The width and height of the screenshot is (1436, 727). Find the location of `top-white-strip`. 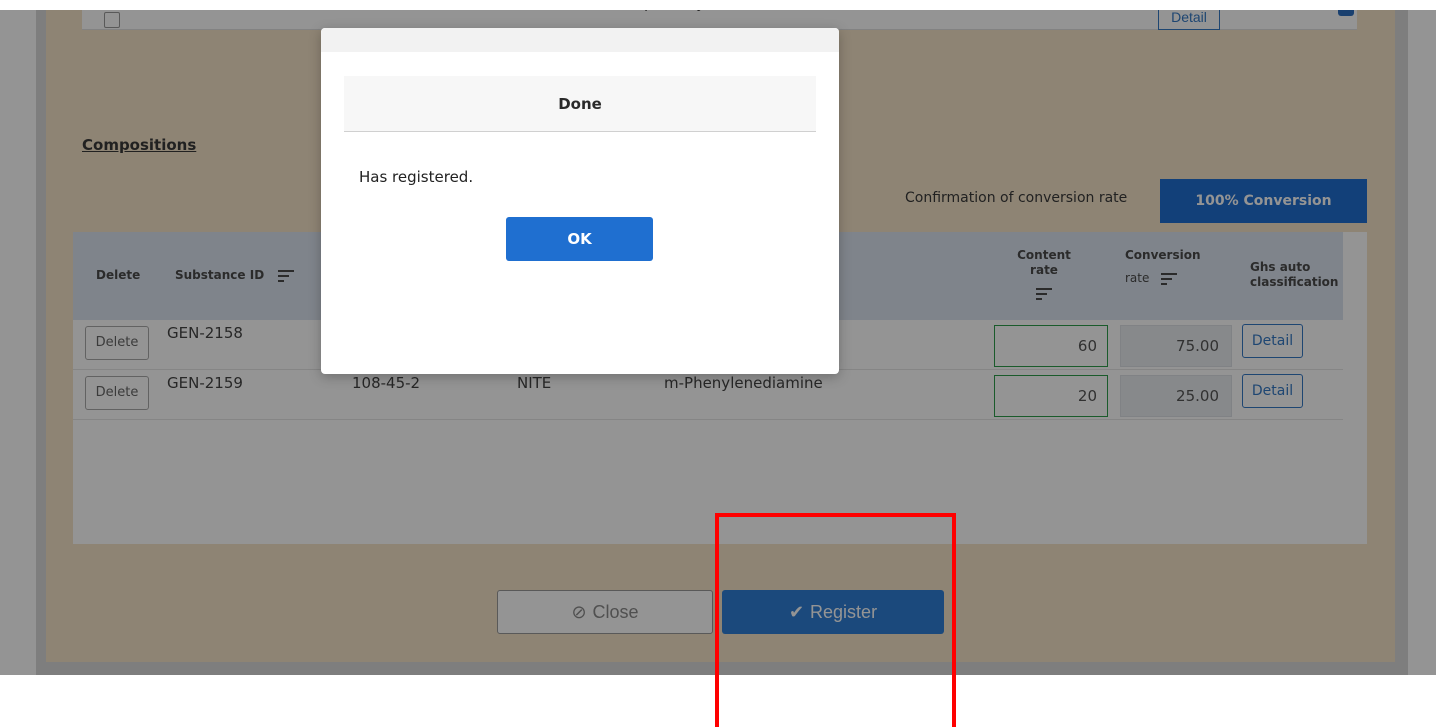

top-white-strip is located at coordinates (718, 5).